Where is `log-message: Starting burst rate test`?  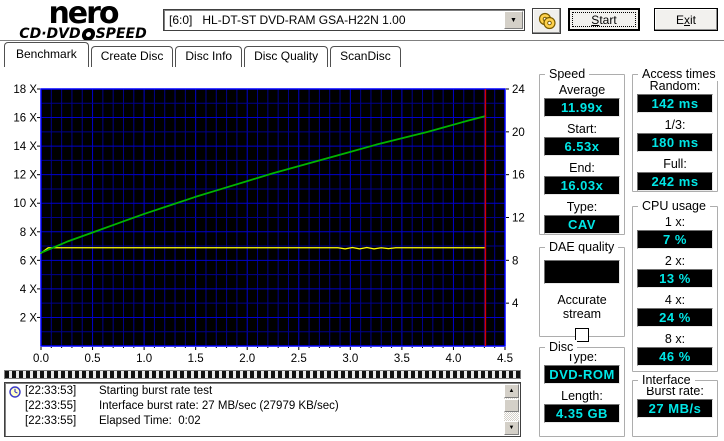 log-message: Starting burst rate test is located at coordinates (156, 391).